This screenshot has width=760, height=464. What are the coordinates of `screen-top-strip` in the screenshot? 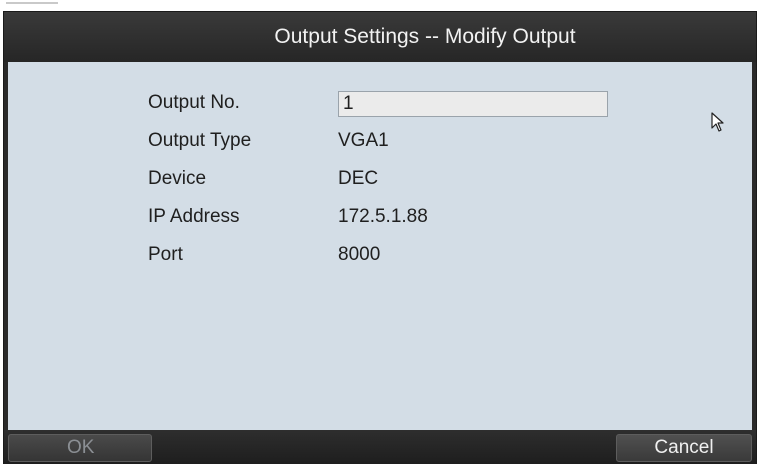 It's located at (380, 6).